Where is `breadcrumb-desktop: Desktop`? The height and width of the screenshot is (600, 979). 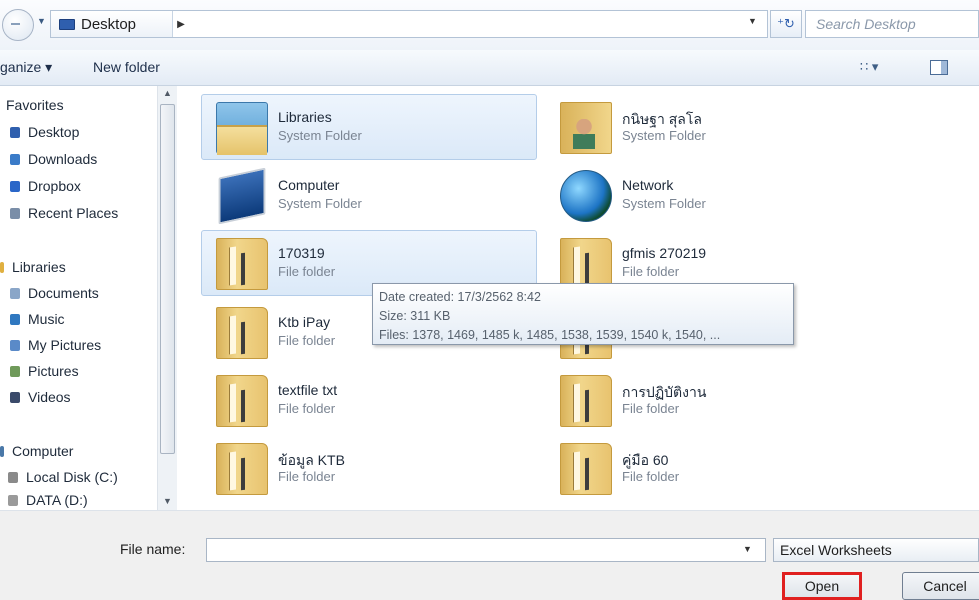 breadcrumb-desktop: Desktop is located at coordinates (108, 24).